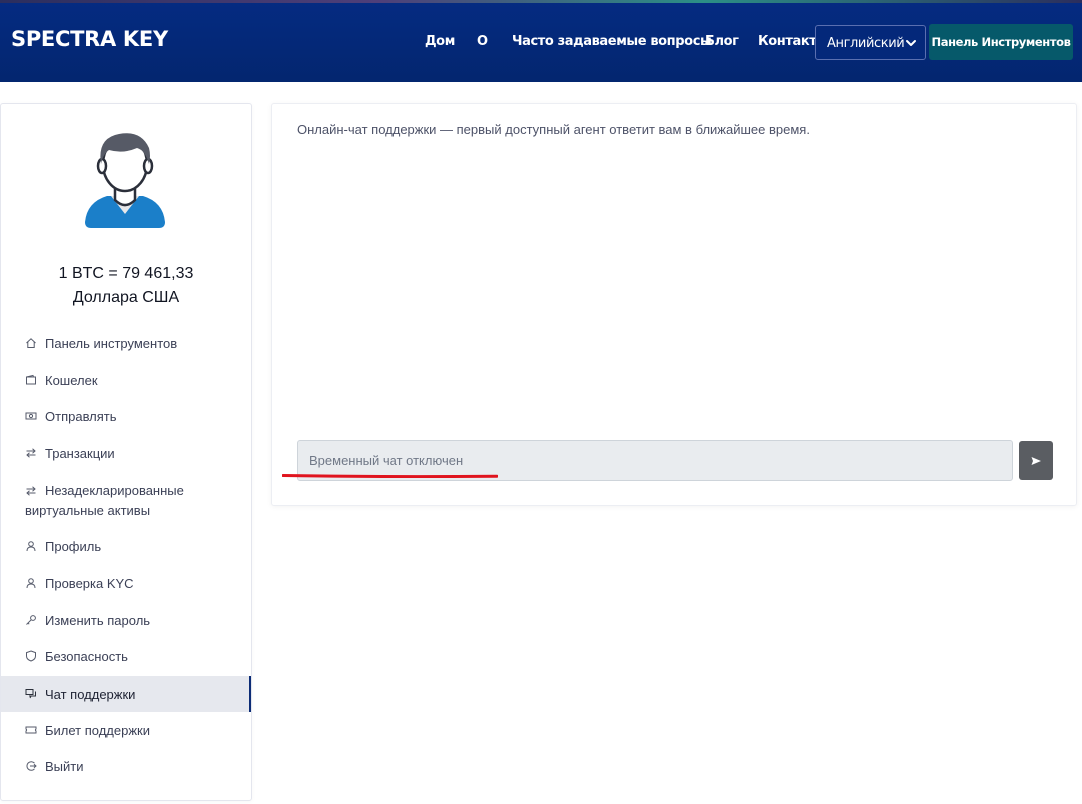 This screenshot has height=804, width=1082. Describe the element at coordinates (126, 380) in the screenshot. I see `sidebar-item-wallet: Кошелек` at that location.